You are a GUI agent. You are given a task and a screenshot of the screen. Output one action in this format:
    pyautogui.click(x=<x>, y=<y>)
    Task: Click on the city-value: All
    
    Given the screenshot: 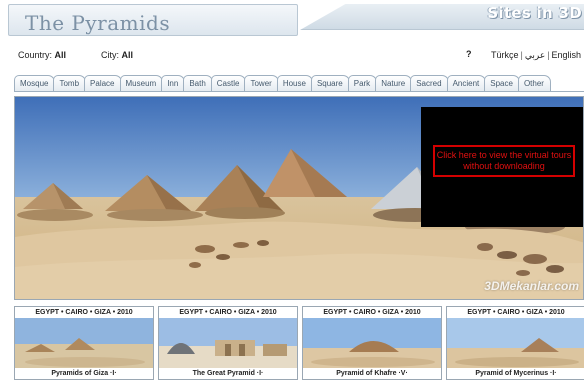 What is the action you would take?
    pyautogui.click(x=128, y=55)
    